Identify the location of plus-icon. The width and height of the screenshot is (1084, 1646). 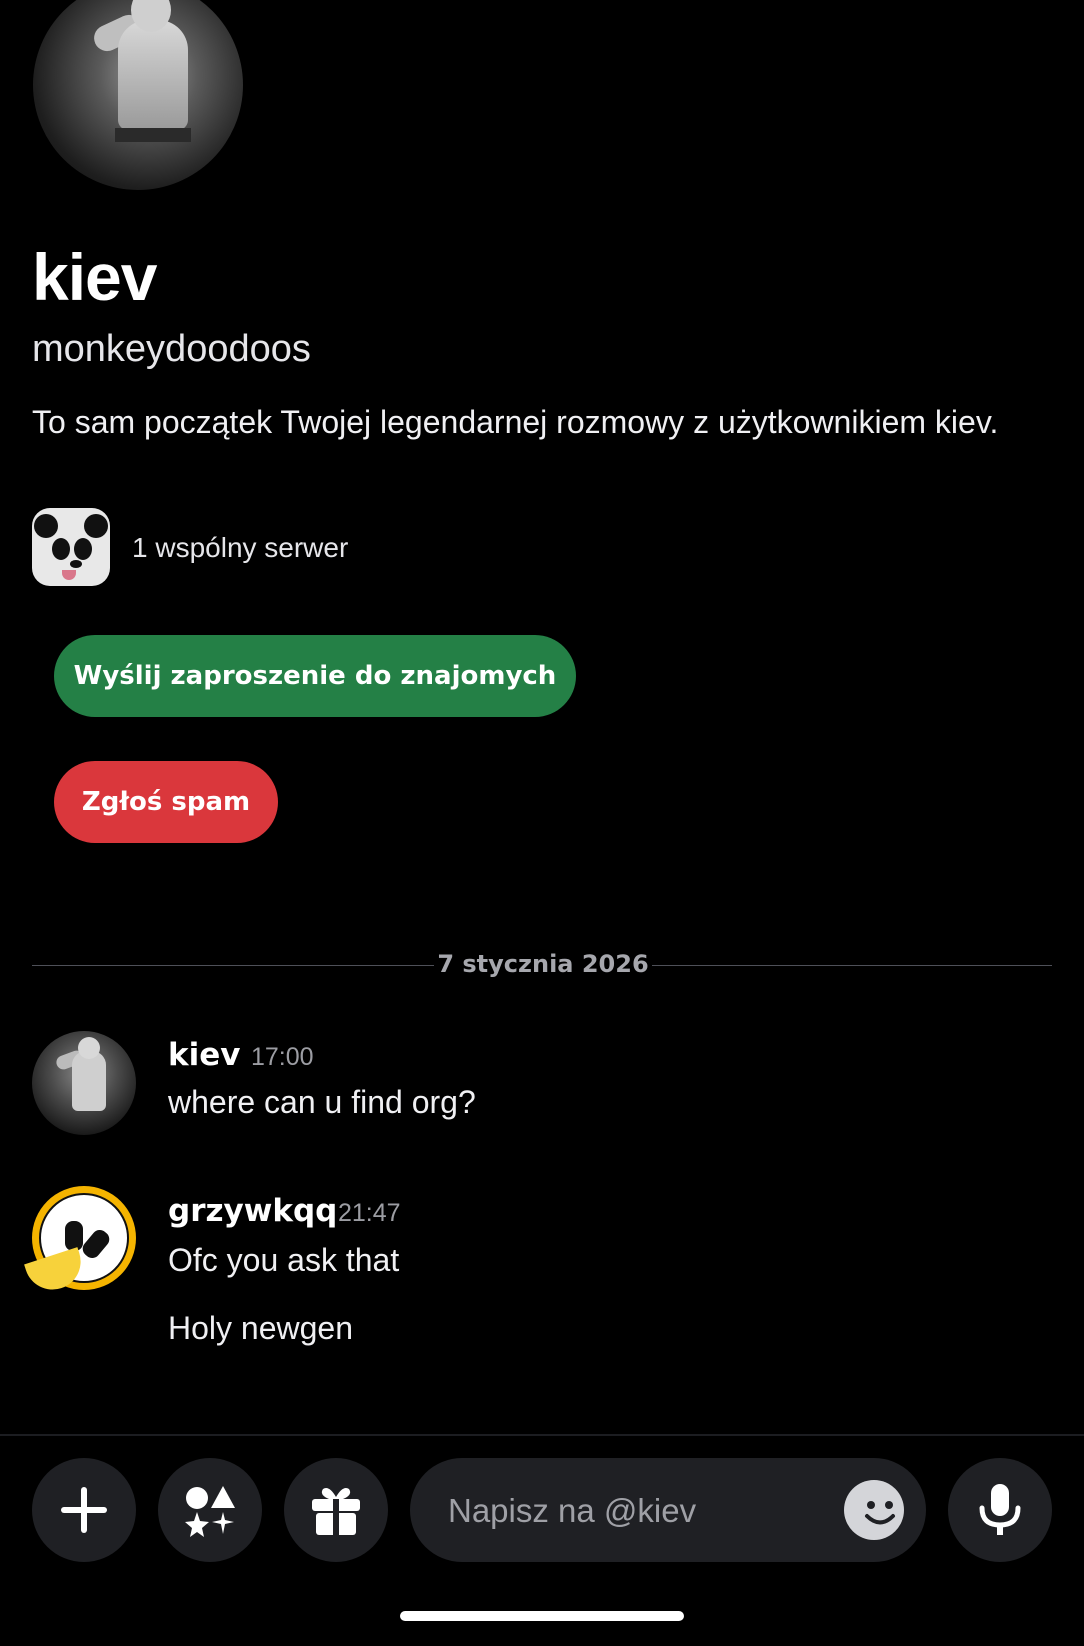
(84, 1510).